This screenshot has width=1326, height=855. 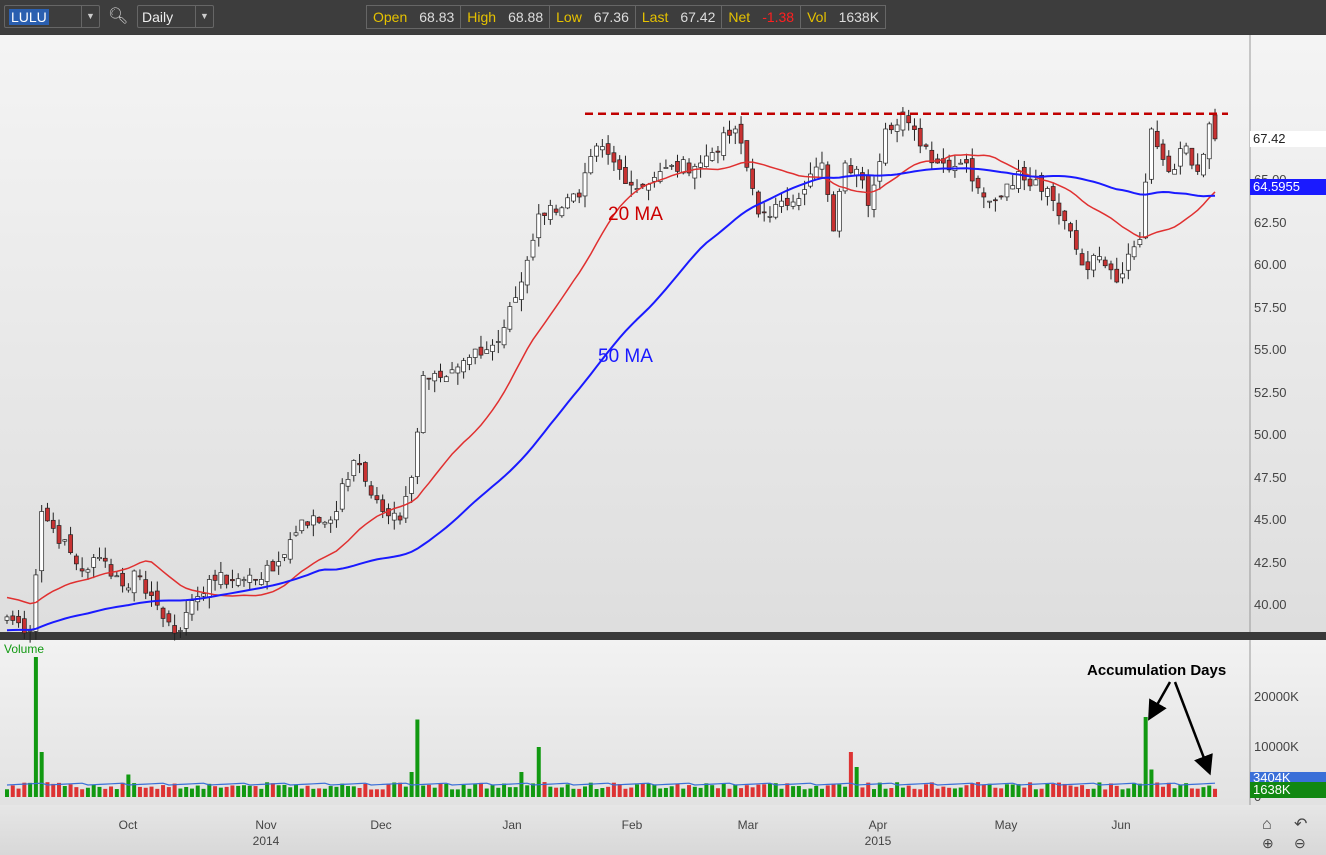 I want to click on zoom-in-icon: ⊕, so click(x=1268, y=843).